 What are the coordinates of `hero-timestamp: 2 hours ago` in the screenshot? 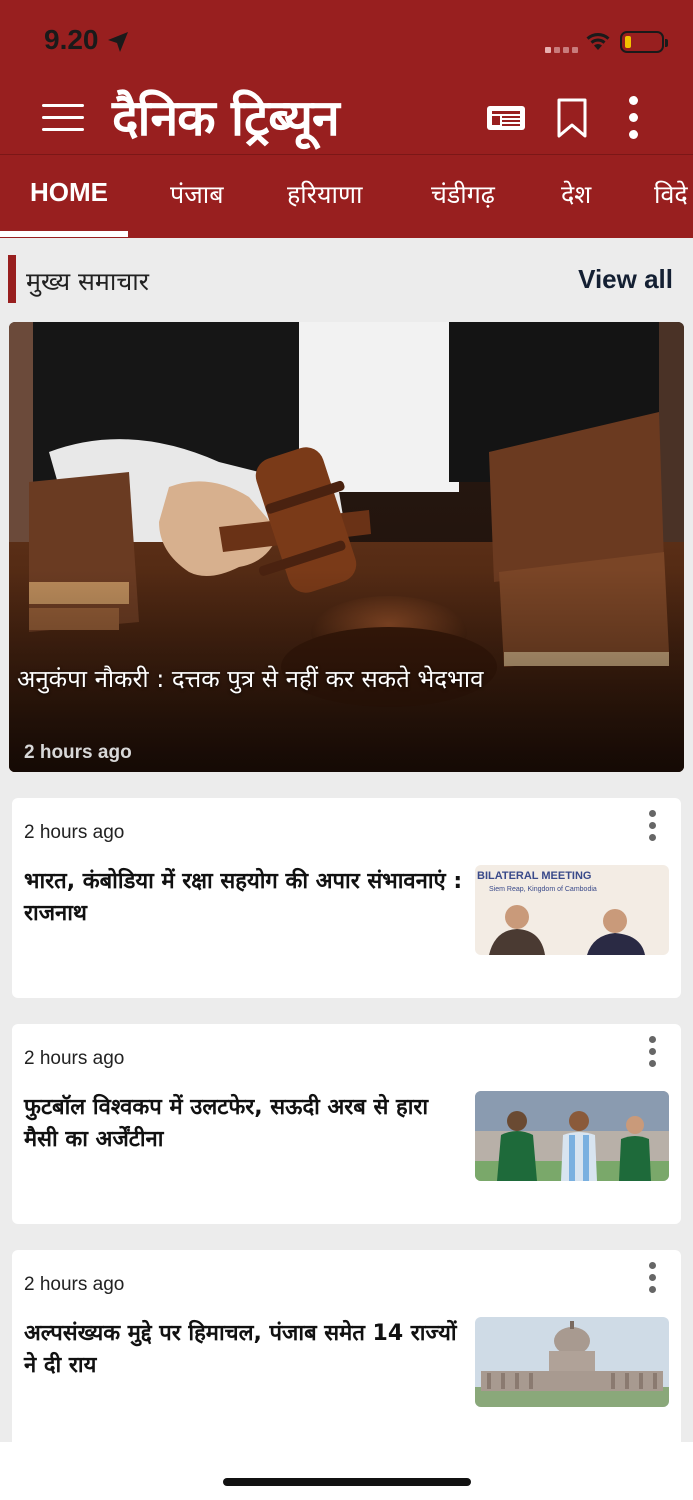 It's located at (78, 752).